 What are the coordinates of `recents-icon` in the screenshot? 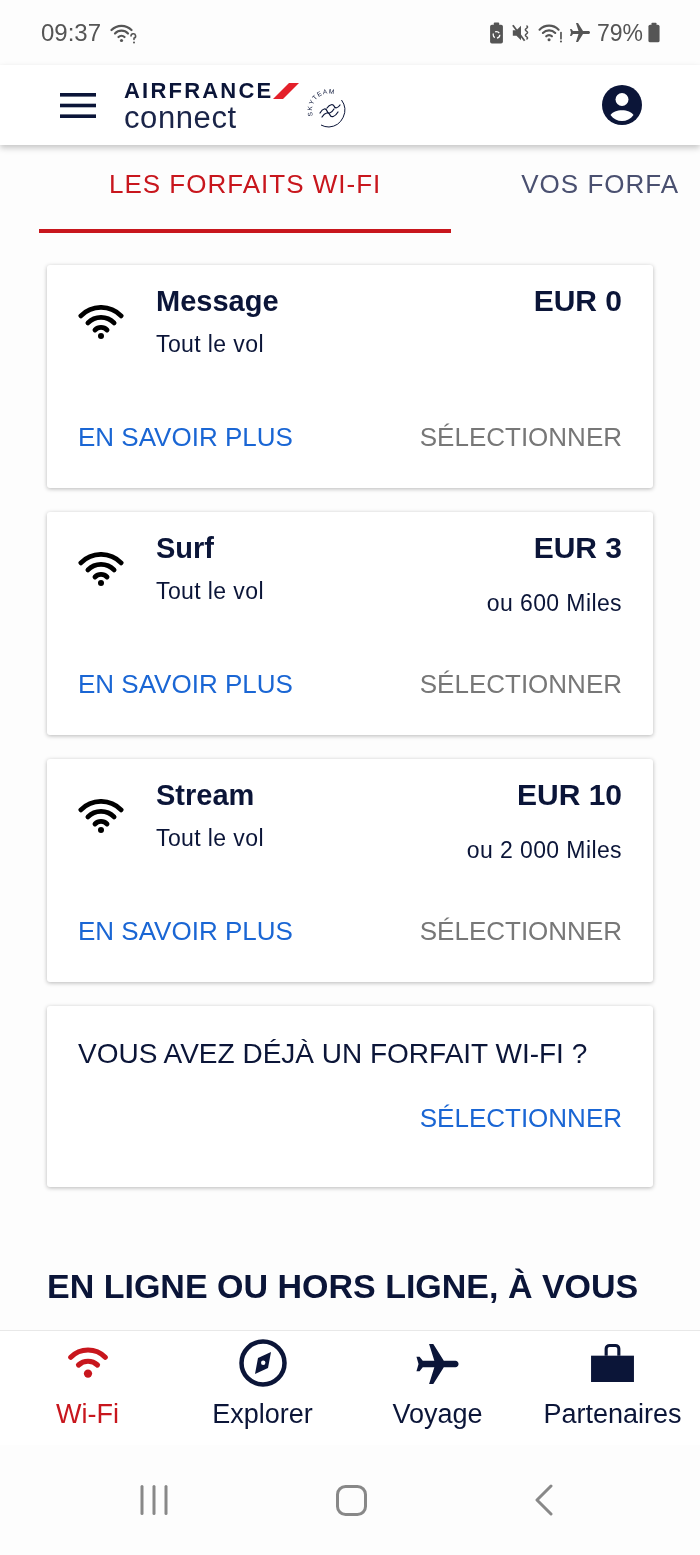 It's located at (154, 1500).